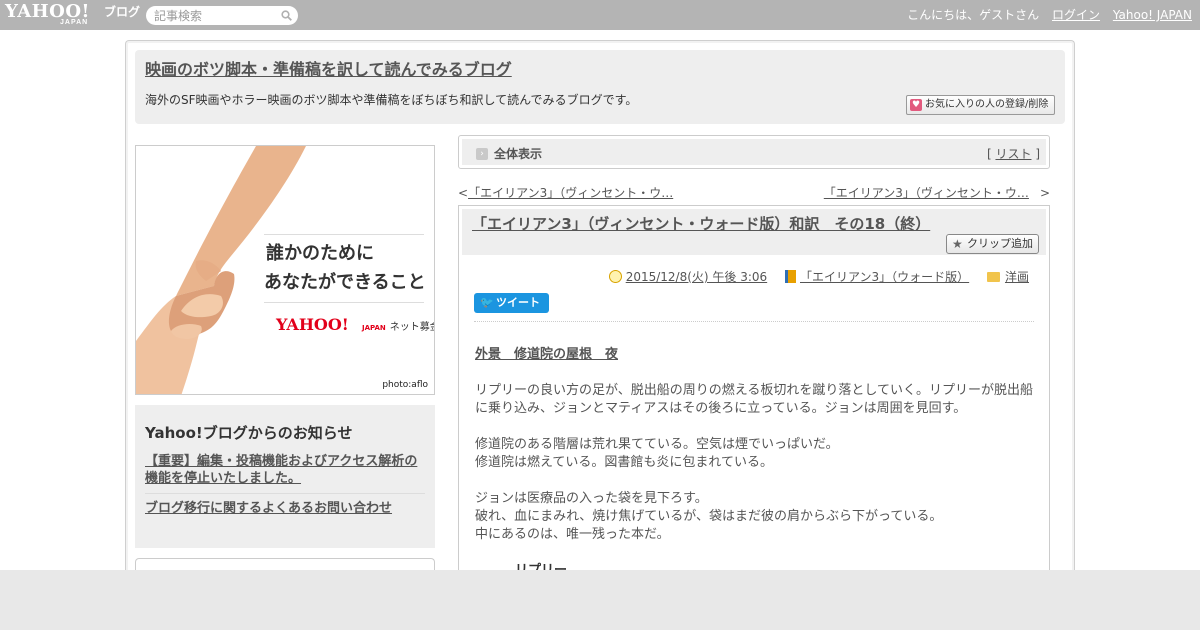 Image resolution: width=1200 pixels, height=630 pixels. I want to click on book-icon, so click(790, 276).